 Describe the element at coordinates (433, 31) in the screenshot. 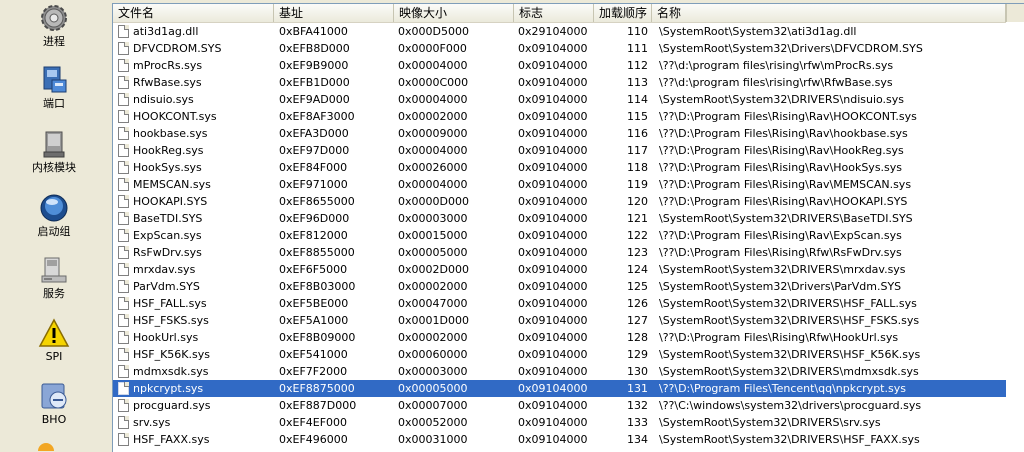

I see `cell-image-size: 0x000D5000` at that location.